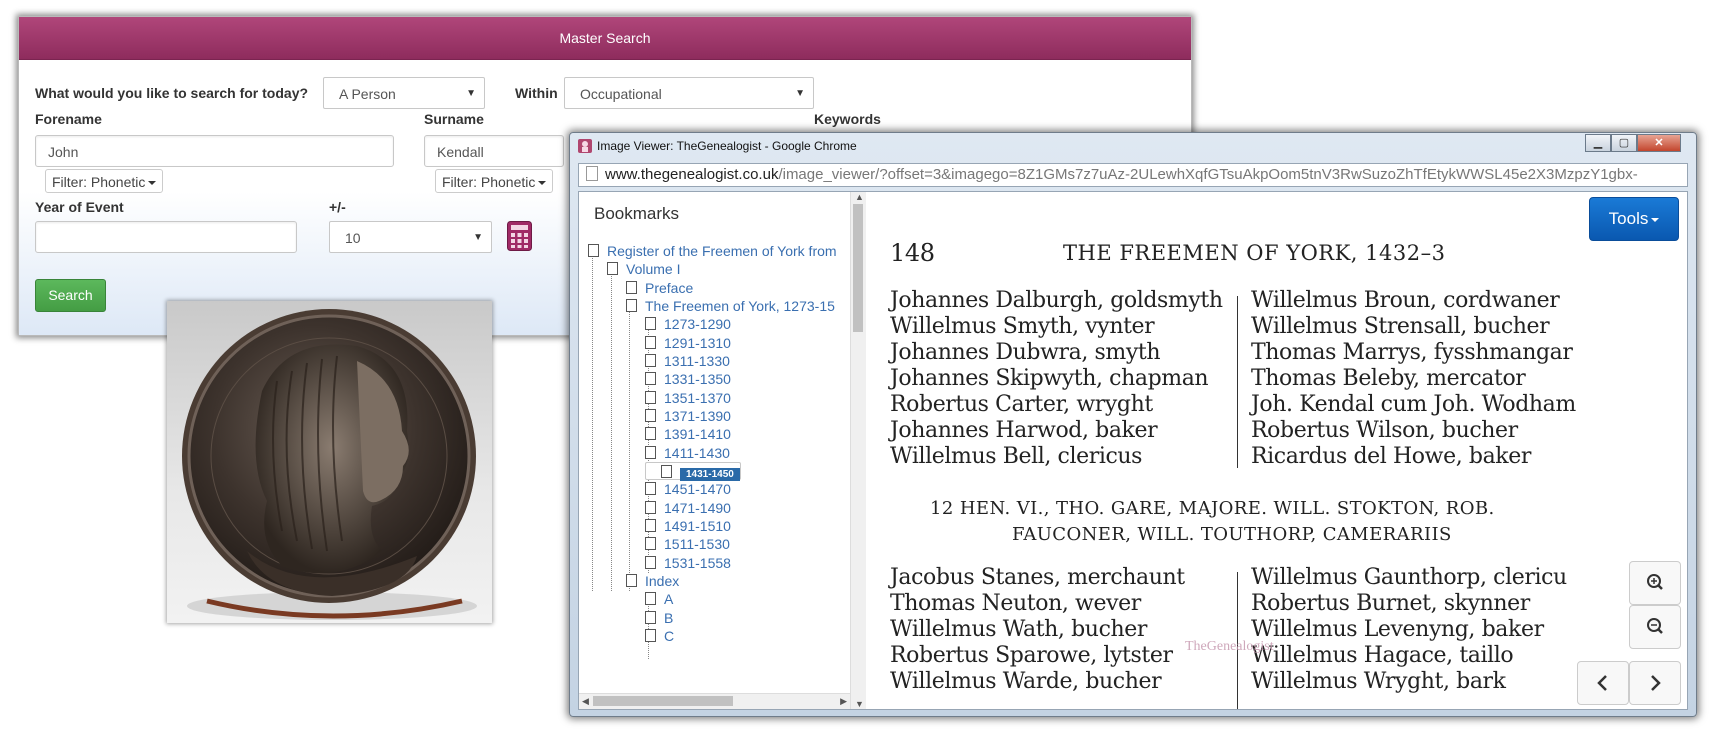  What do you see at coordinates (688, 343) in the screenshot?
I see `bookmark-range: 1291-1310` at bounding box center [688, 343].